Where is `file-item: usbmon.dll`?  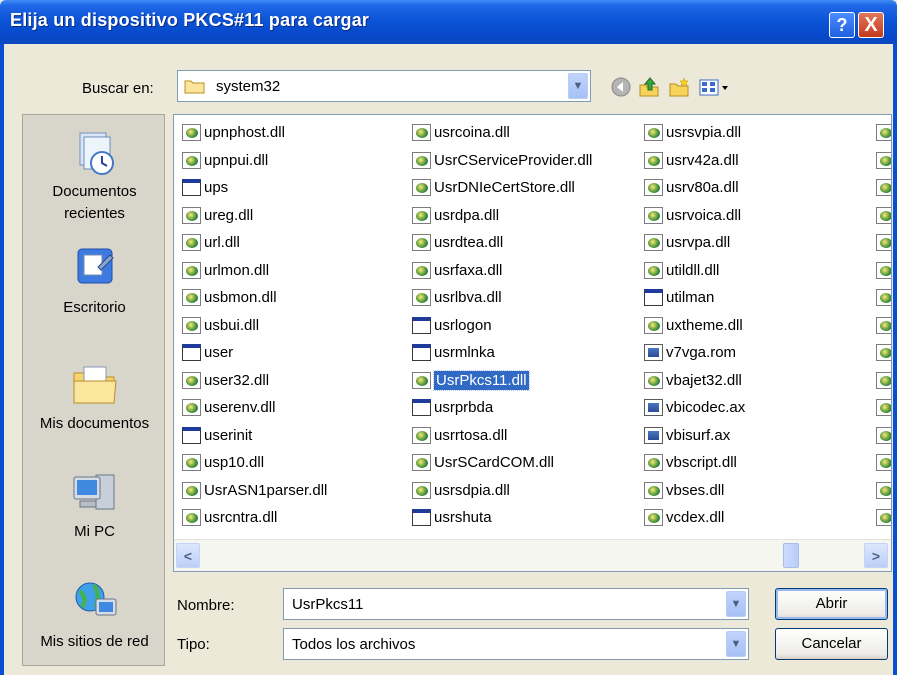 file-item: usbmon.dll is located at coordinates (253, 298).